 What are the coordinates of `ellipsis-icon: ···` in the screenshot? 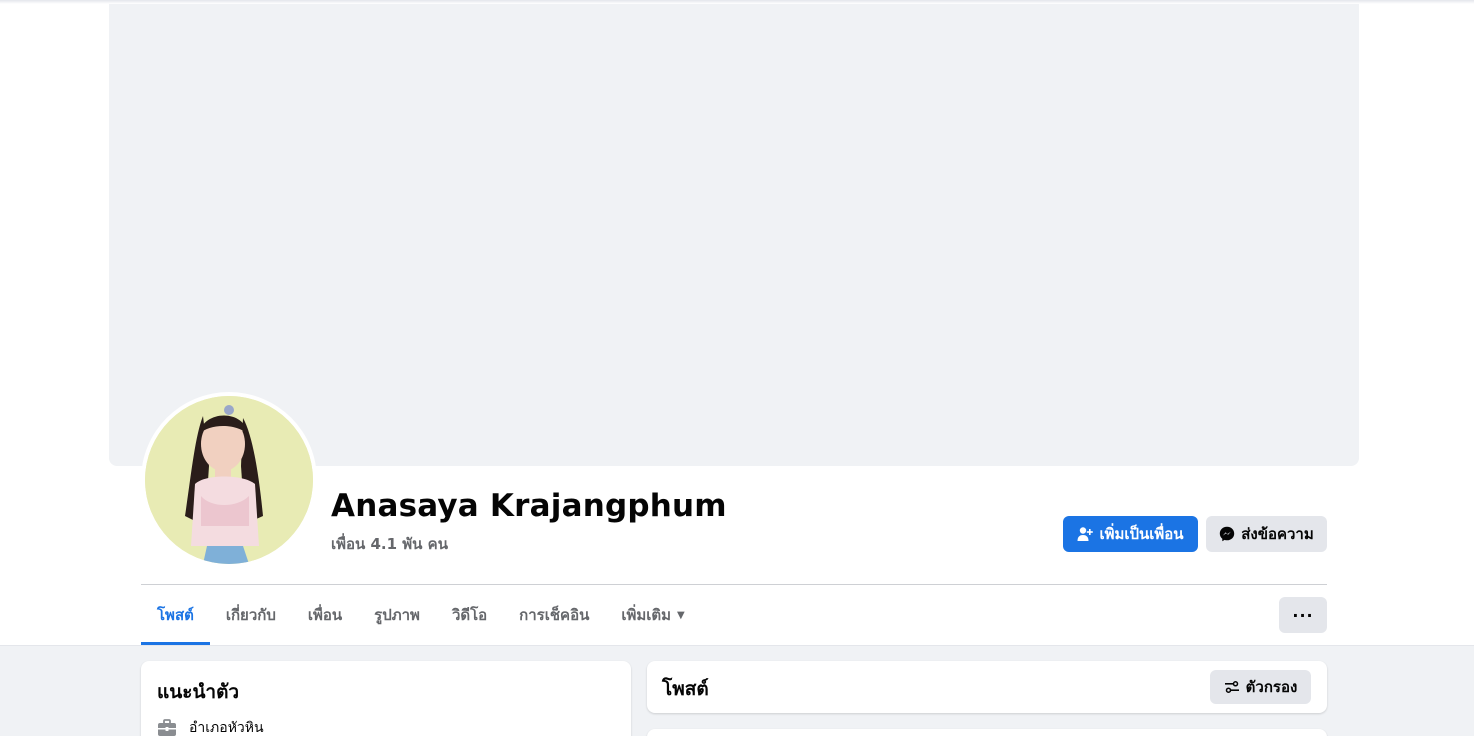 It's located at (1303, 615).